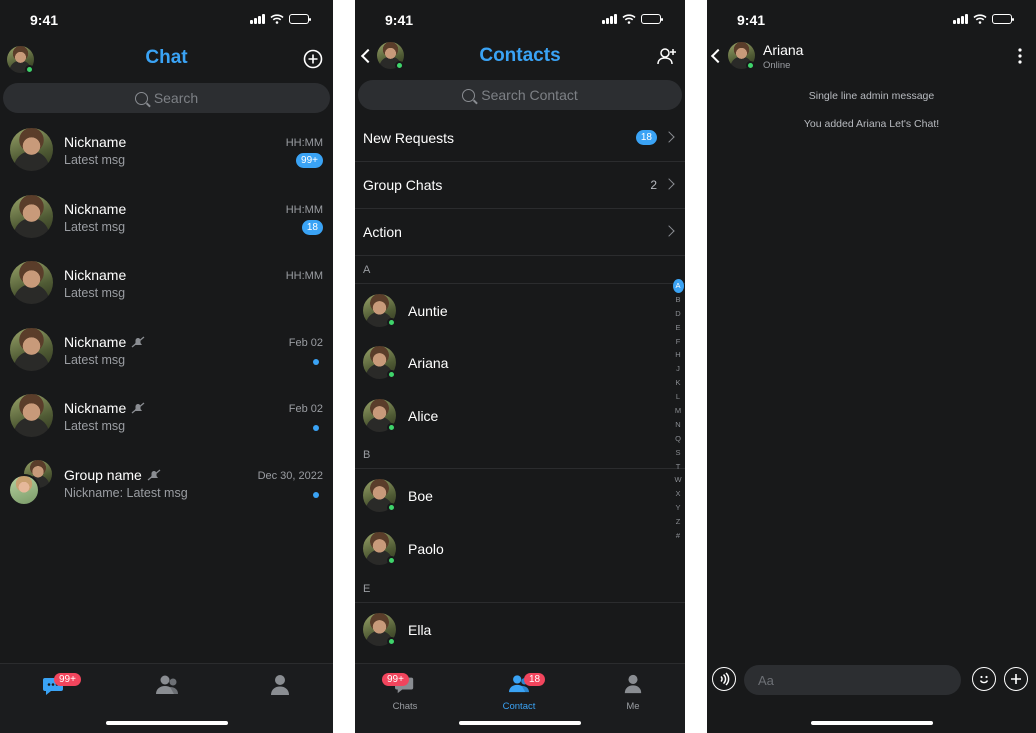 The height and width of the screenshot is (733, 1036). Describe the element at coordinates (678, 453) in the screenshot. I see `index-letter: S` at that location.